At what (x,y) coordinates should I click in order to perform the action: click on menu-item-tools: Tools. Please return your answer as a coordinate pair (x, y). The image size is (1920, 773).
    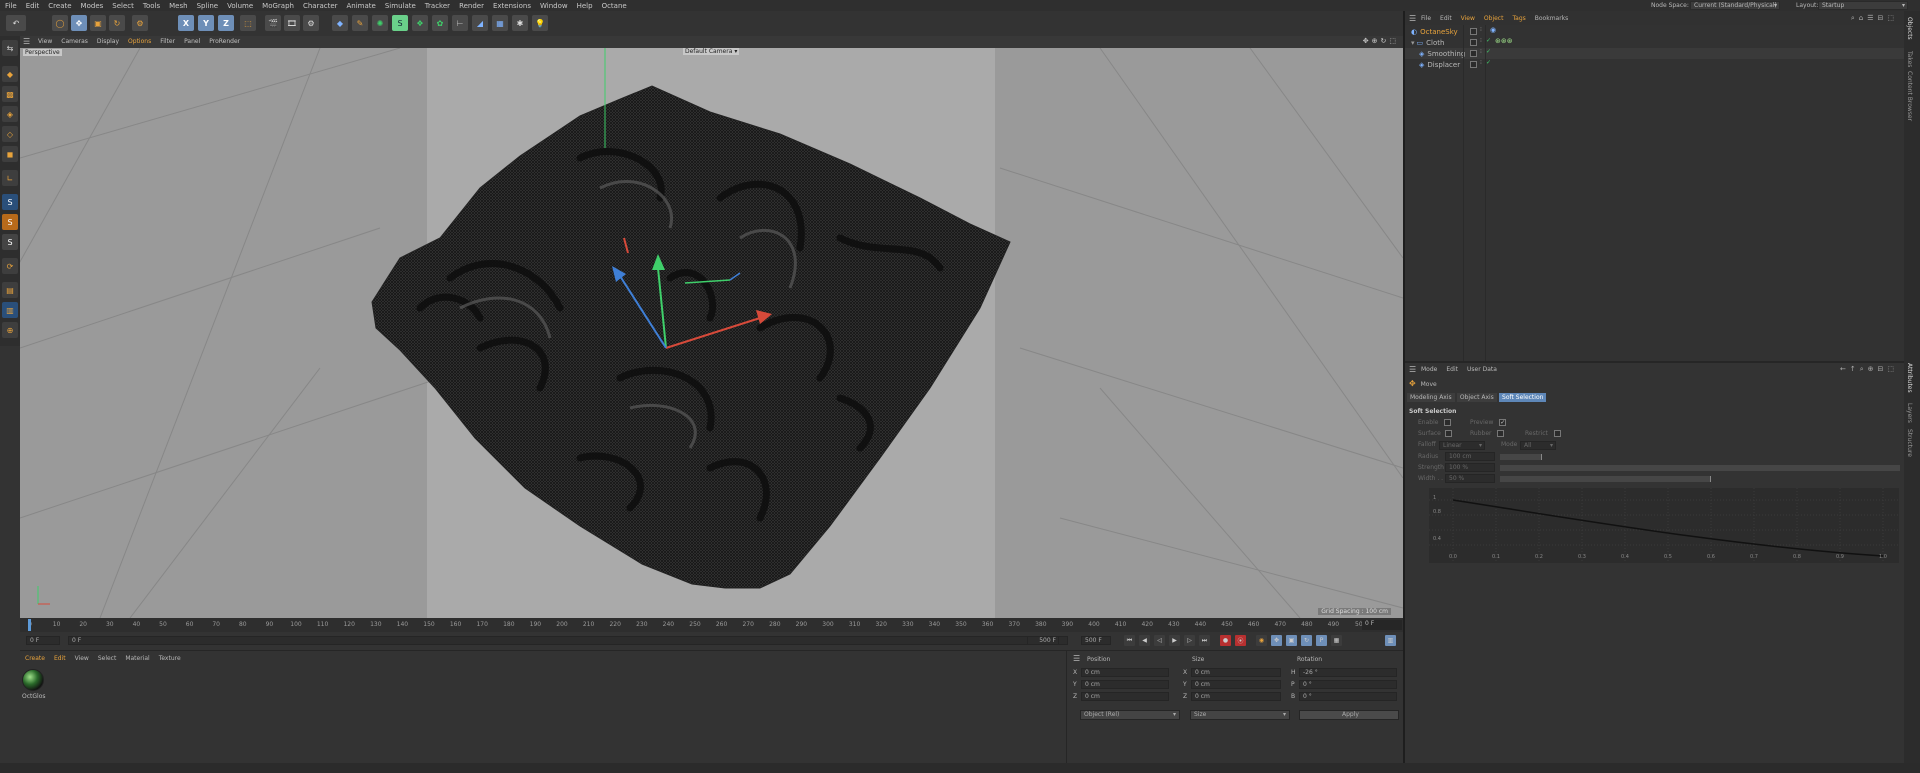
    Looking at the image, I should click on (151, 6).